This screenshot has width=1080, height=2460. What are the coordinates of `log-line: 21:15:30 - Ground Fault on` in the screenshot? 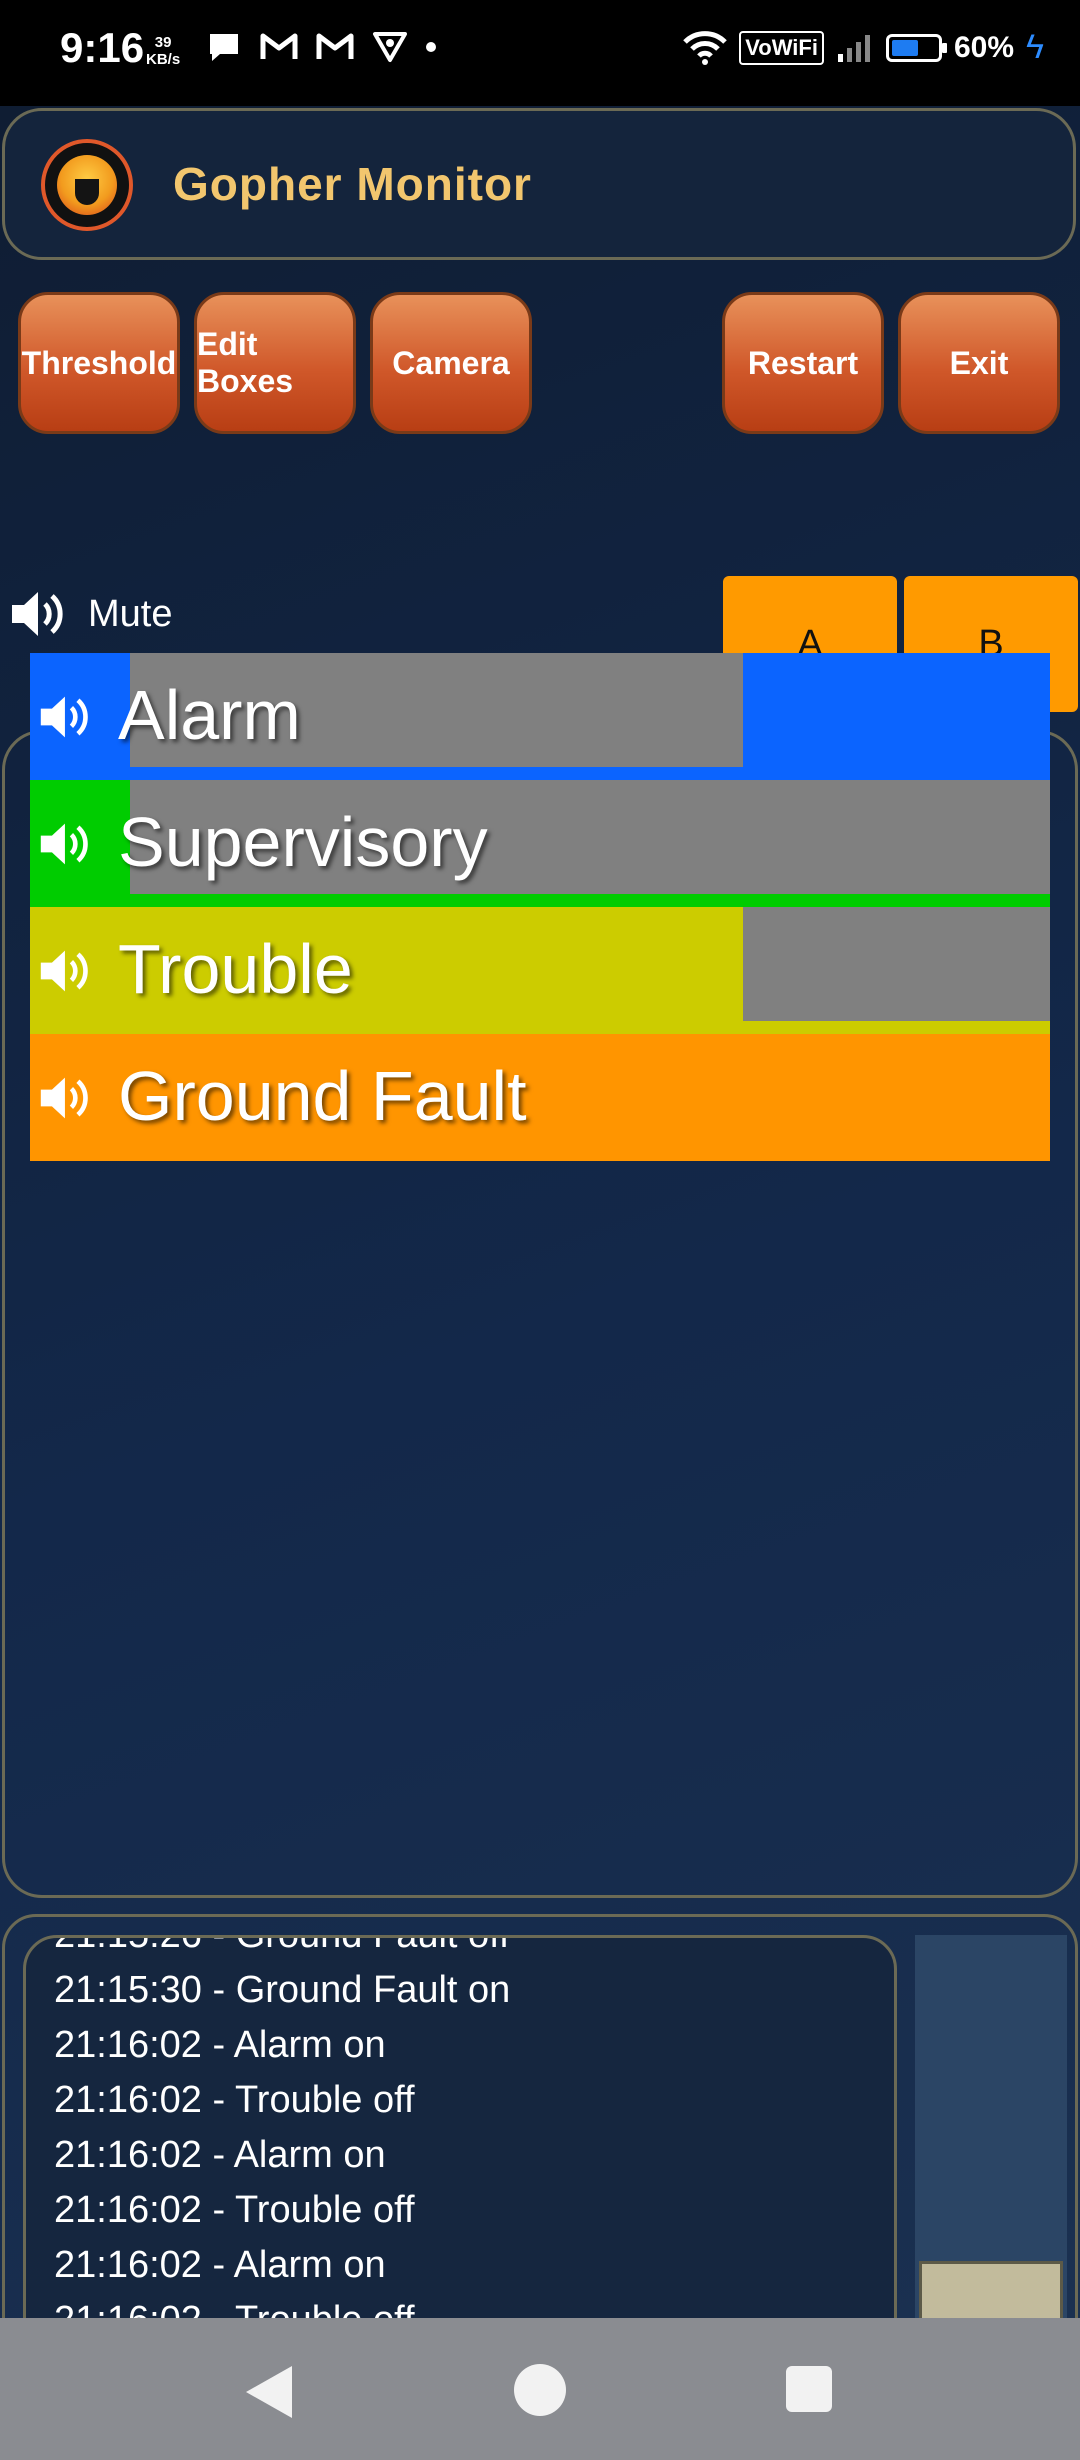 It's located at (282, 1990).